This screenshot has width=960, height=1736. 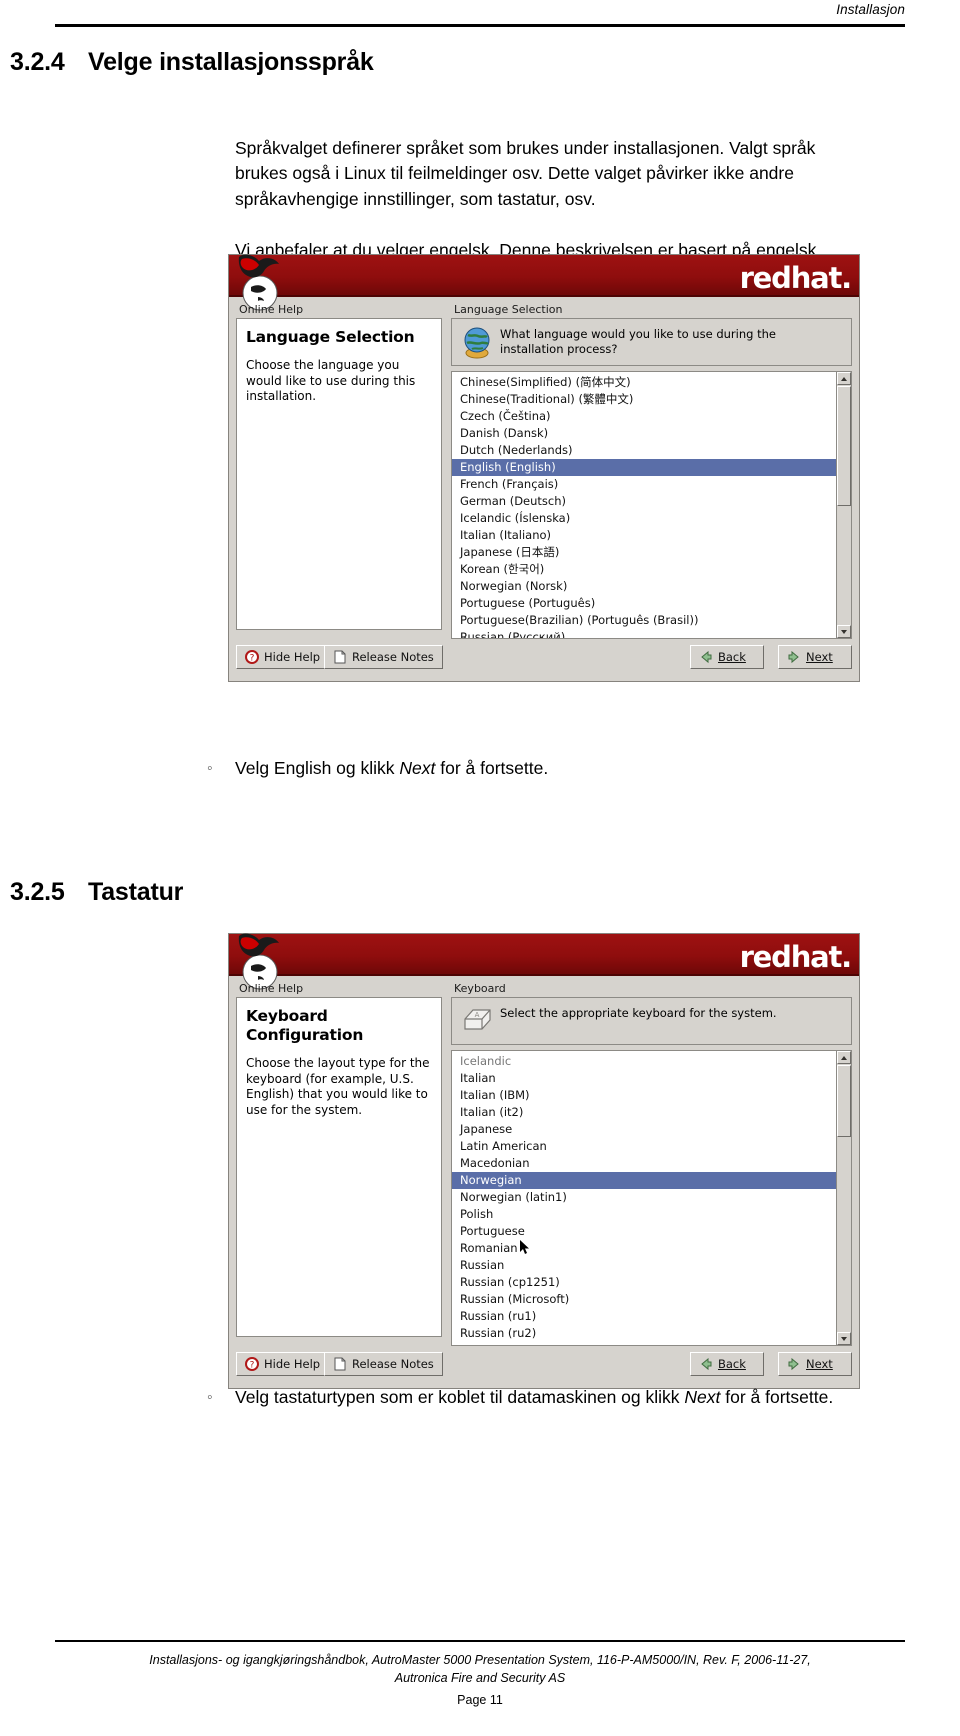 What do you see at coordinates (644, 484) in the screenshot?
I see `list-item: French (Français)` at bounding box center [644, 484].